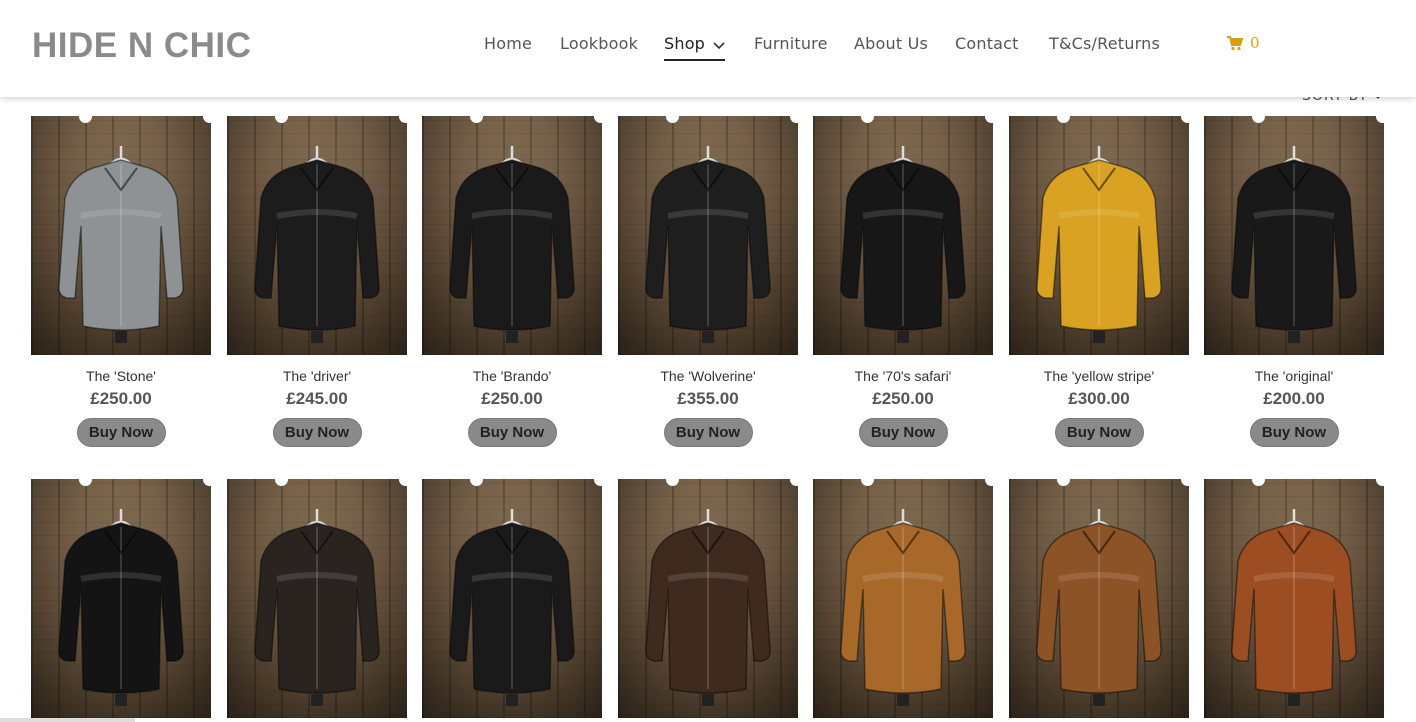 Image resolution: width=1416 pixels, height=722 pixels. Describe the element at coordinates (1243, 43) in the screenshot. I see `cart-button: 0` at that location.